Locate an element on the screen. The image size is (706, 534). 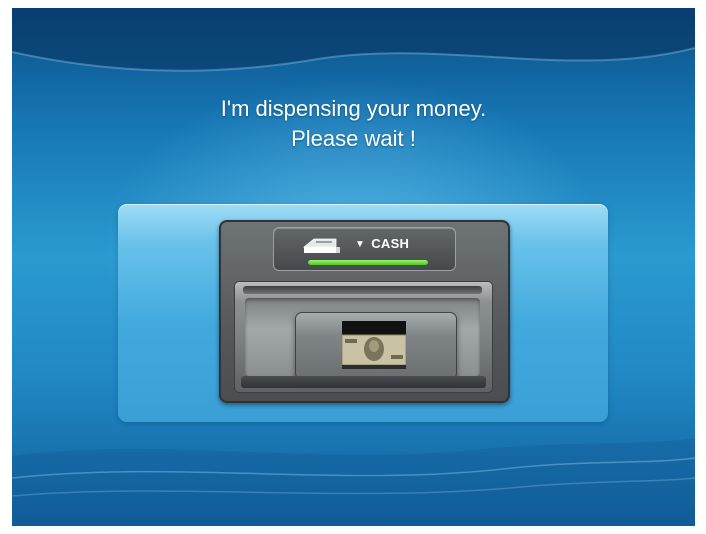
dispense-progress-bar is located at coordinates (368, 262).